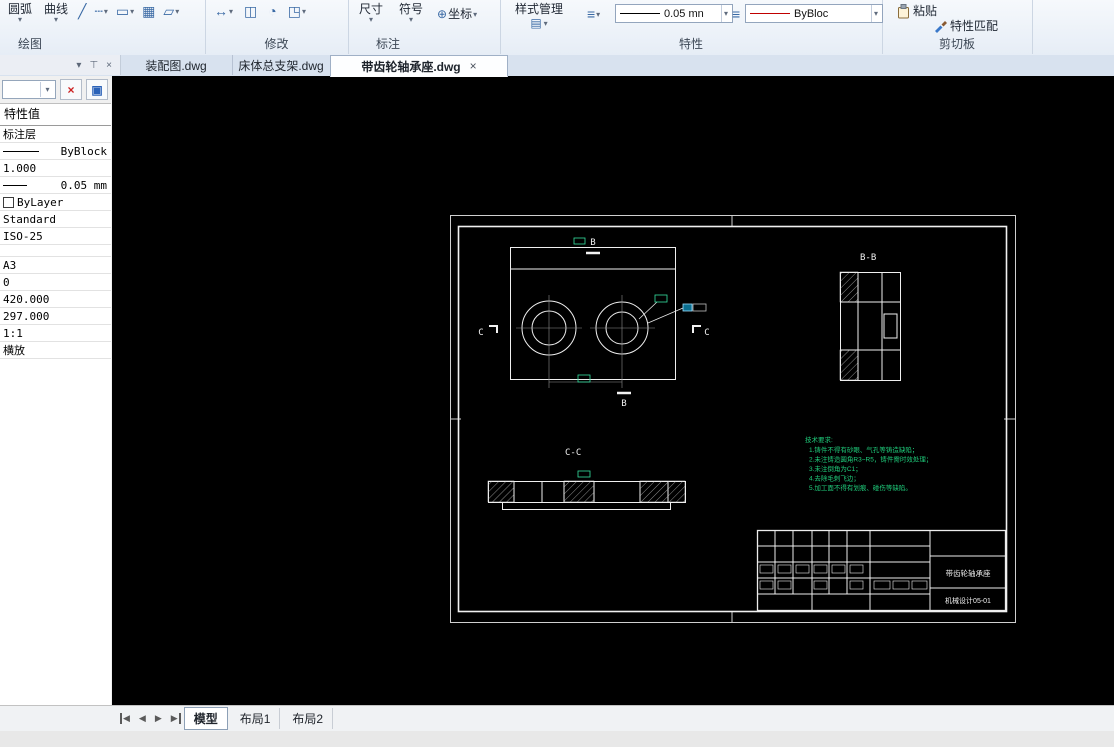 Image resolution: width=1114 pixels, height=747 pixels. I want to click on polygon-icon: ▱, so click(169, 11).